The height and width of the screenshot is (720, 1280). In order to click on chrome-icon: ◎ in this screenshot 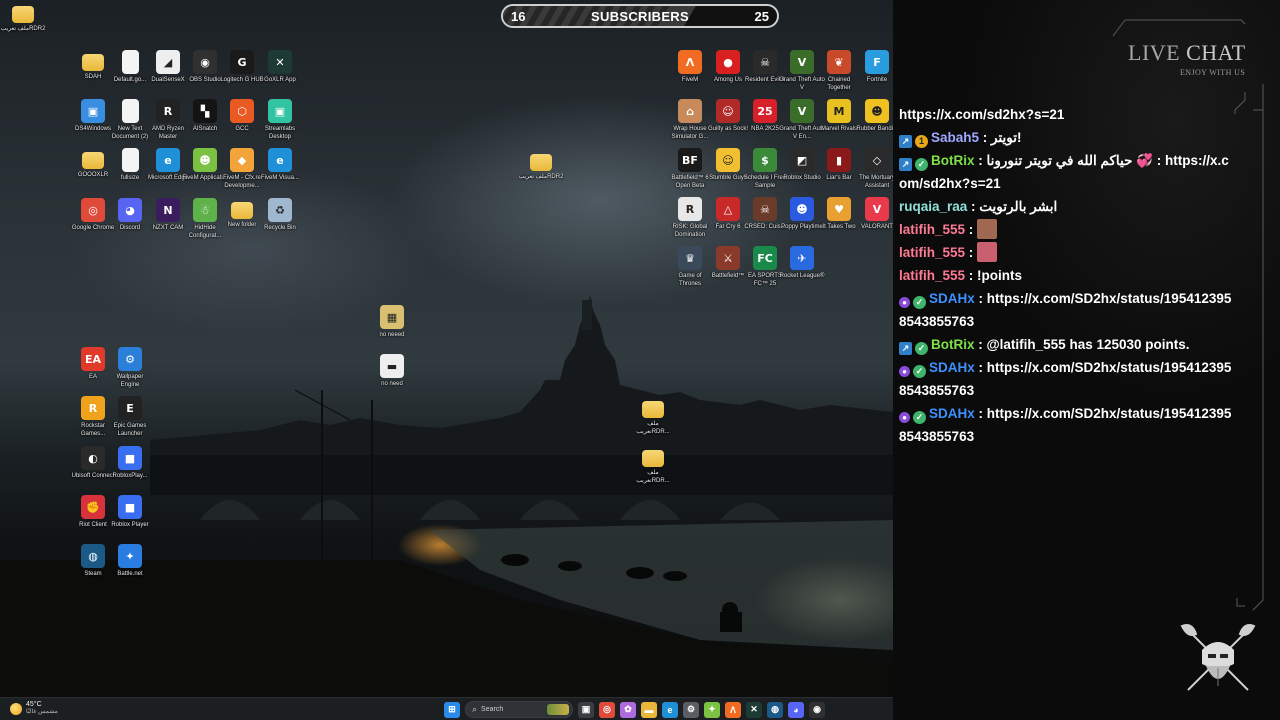, I will do `click(607, 709)`.